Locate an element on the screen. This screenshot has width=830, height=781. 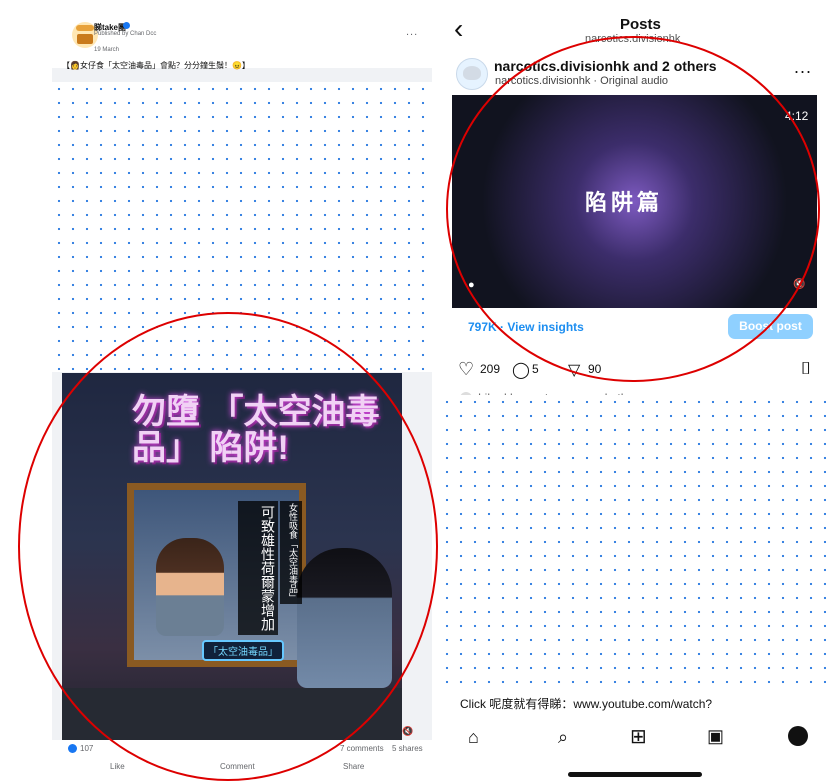
audio-label: narcotics.divisionhk · Original audio is located at coordinates (581, 81).